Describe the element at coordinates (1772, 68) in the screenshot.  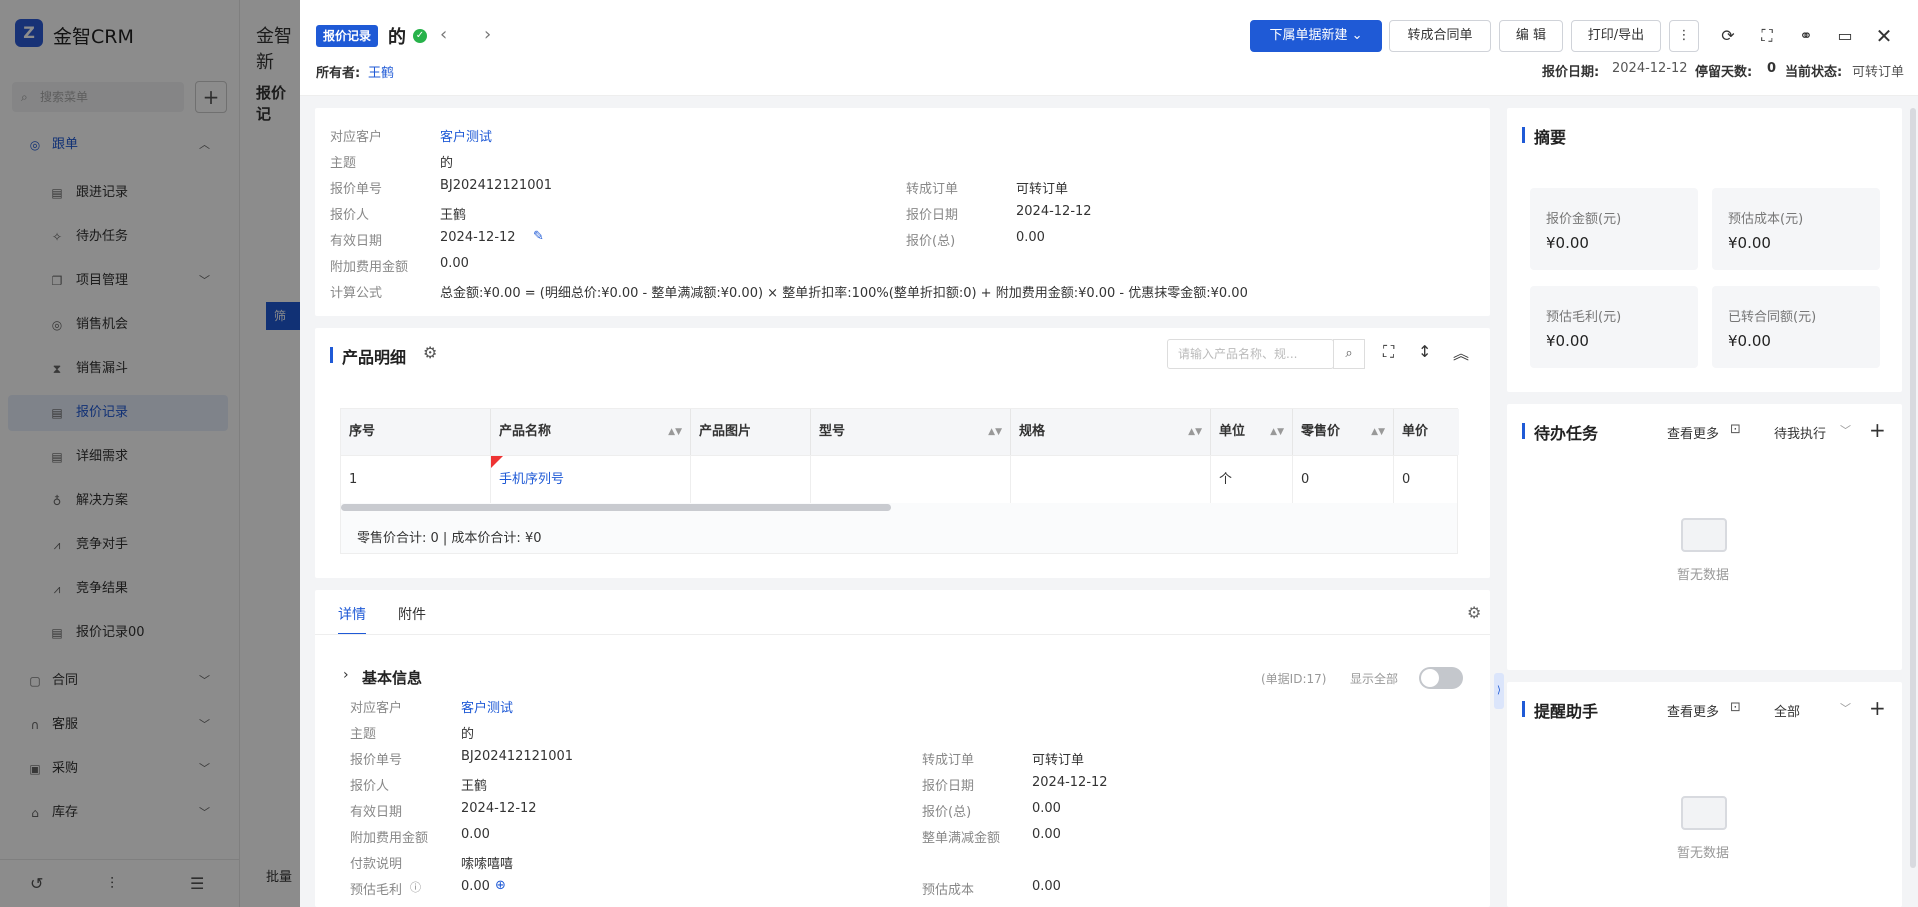
I see `stay-days-value: 0` at that location.